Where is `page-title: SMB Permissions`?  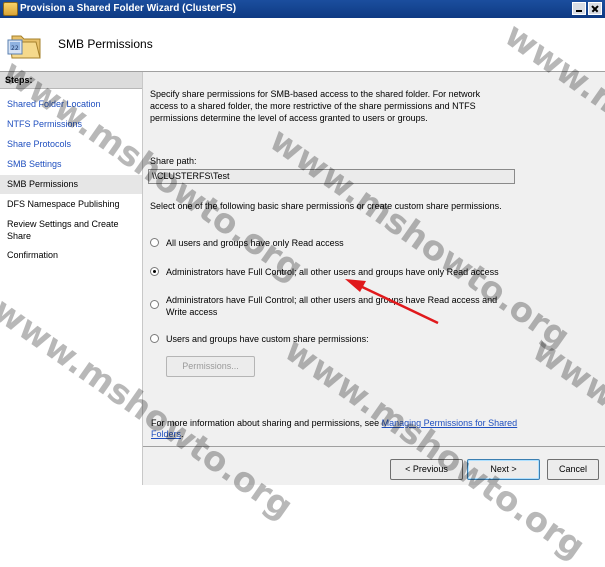 page-title: SMB Permissions is located at coordinates (105, 44).